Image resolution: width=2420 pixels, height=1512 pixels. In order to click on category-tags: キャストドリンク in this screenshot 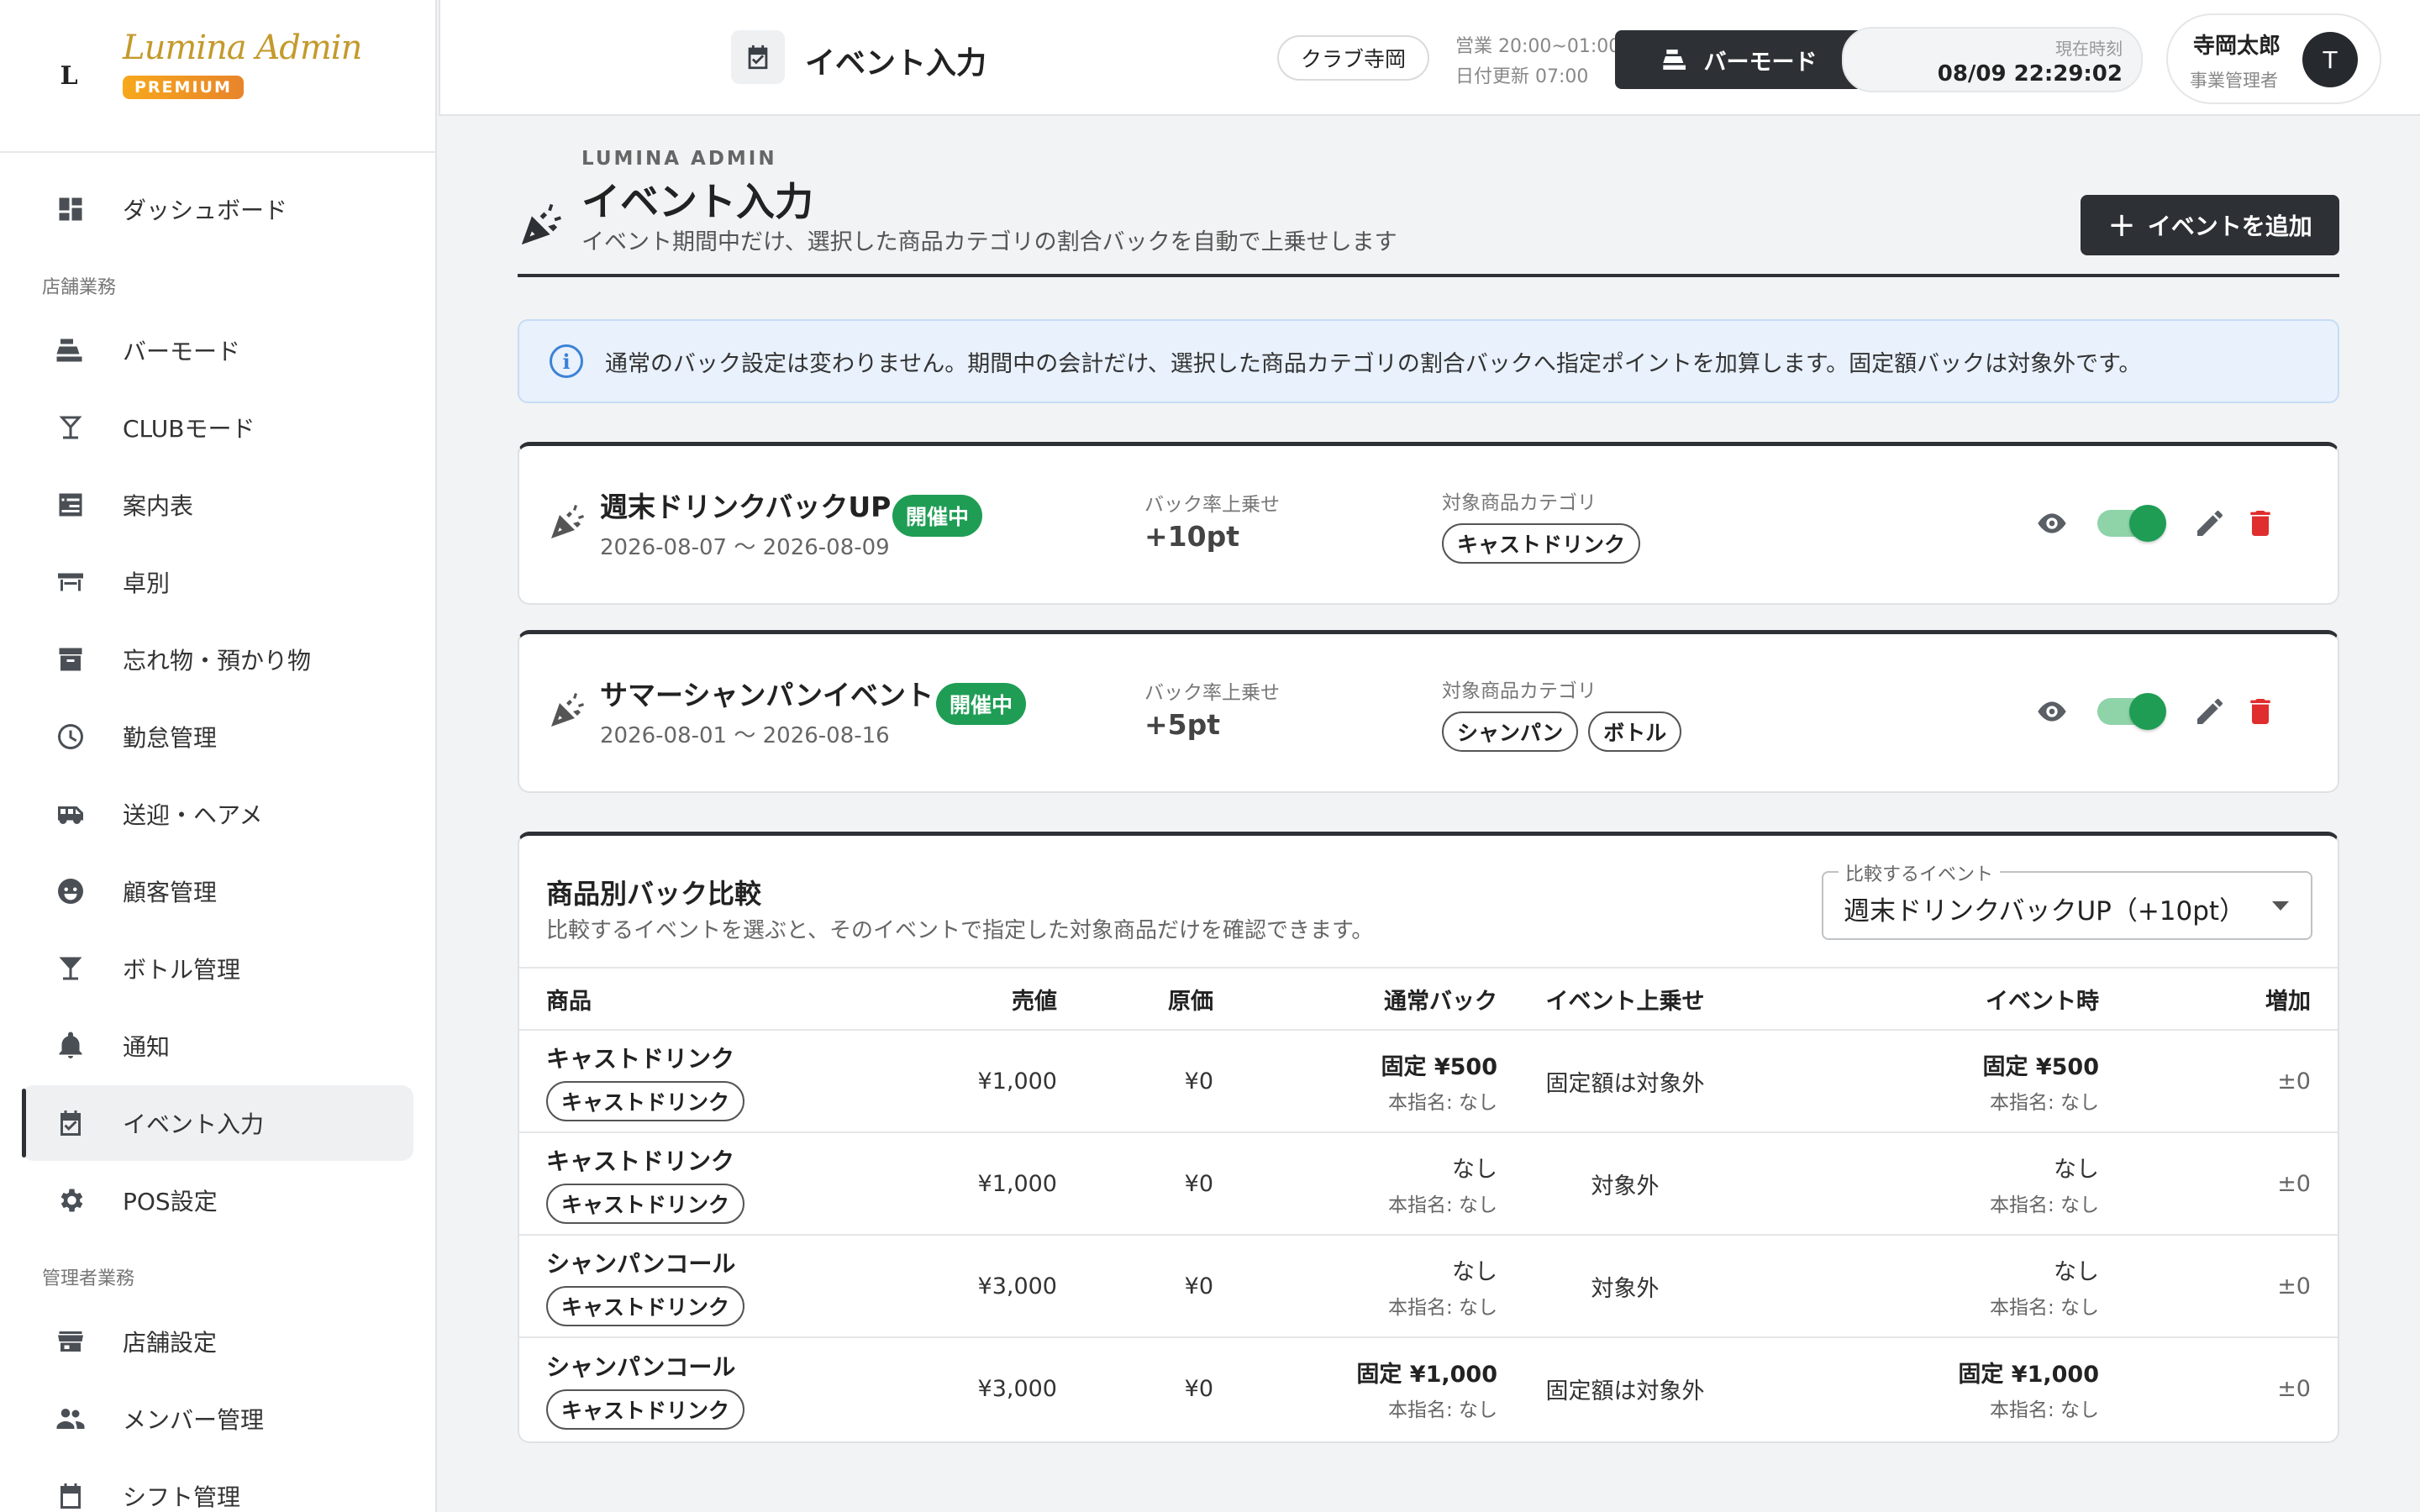, I will do `click(1546, 543)`.